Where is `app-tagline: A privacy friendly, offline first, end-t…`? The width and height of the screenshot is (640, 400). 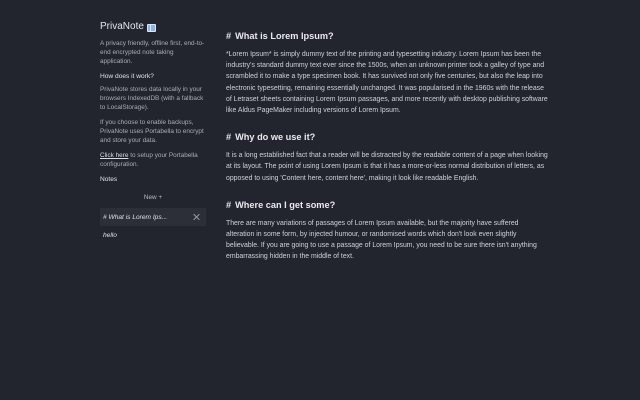
app-tagline: A privacy friendly, offline first, end-t… is located at coordinates (152, 52).